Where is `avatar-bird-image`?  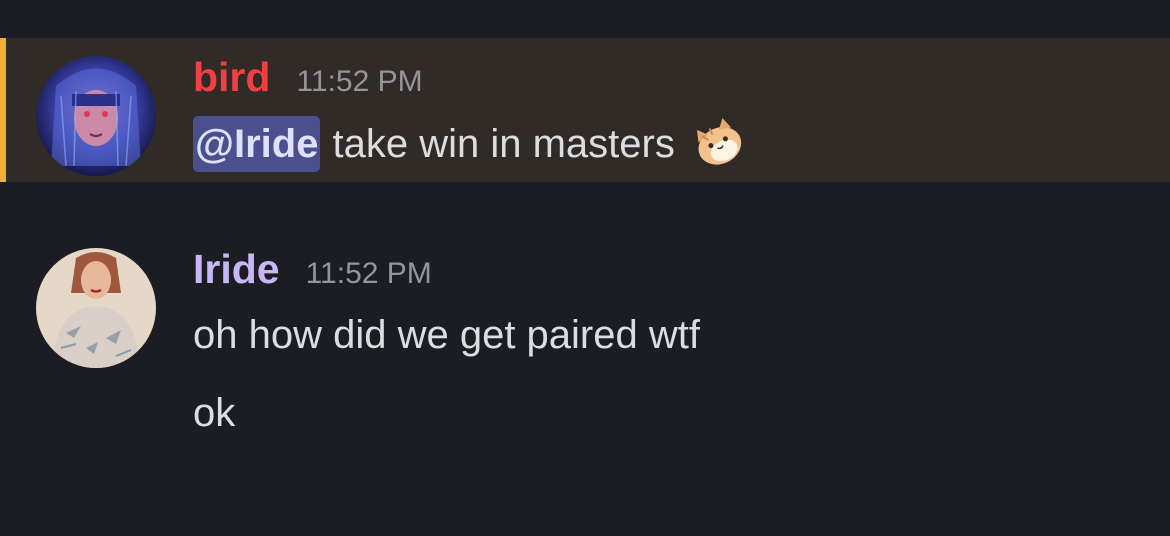
avatar-bird-image is located at coordinates (96, 116).